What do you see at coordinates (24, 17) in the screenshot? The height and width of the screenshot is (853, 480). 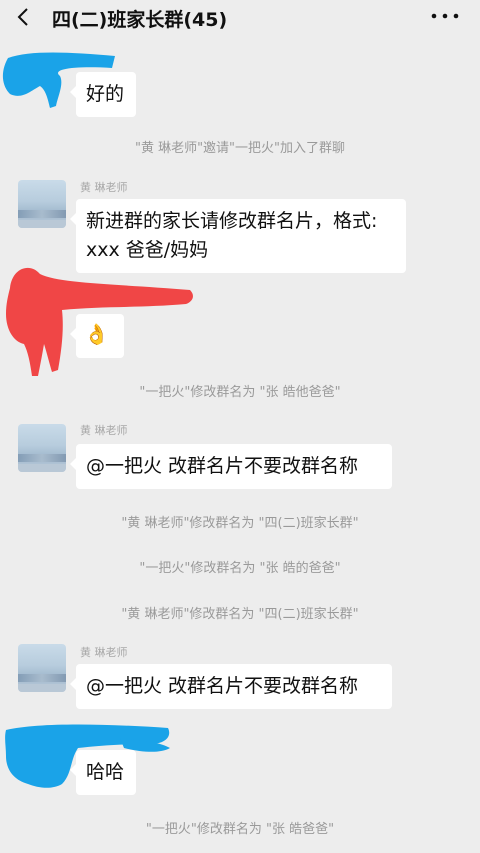 I see `chevron-left-icon` at bounding box center [24, 17].